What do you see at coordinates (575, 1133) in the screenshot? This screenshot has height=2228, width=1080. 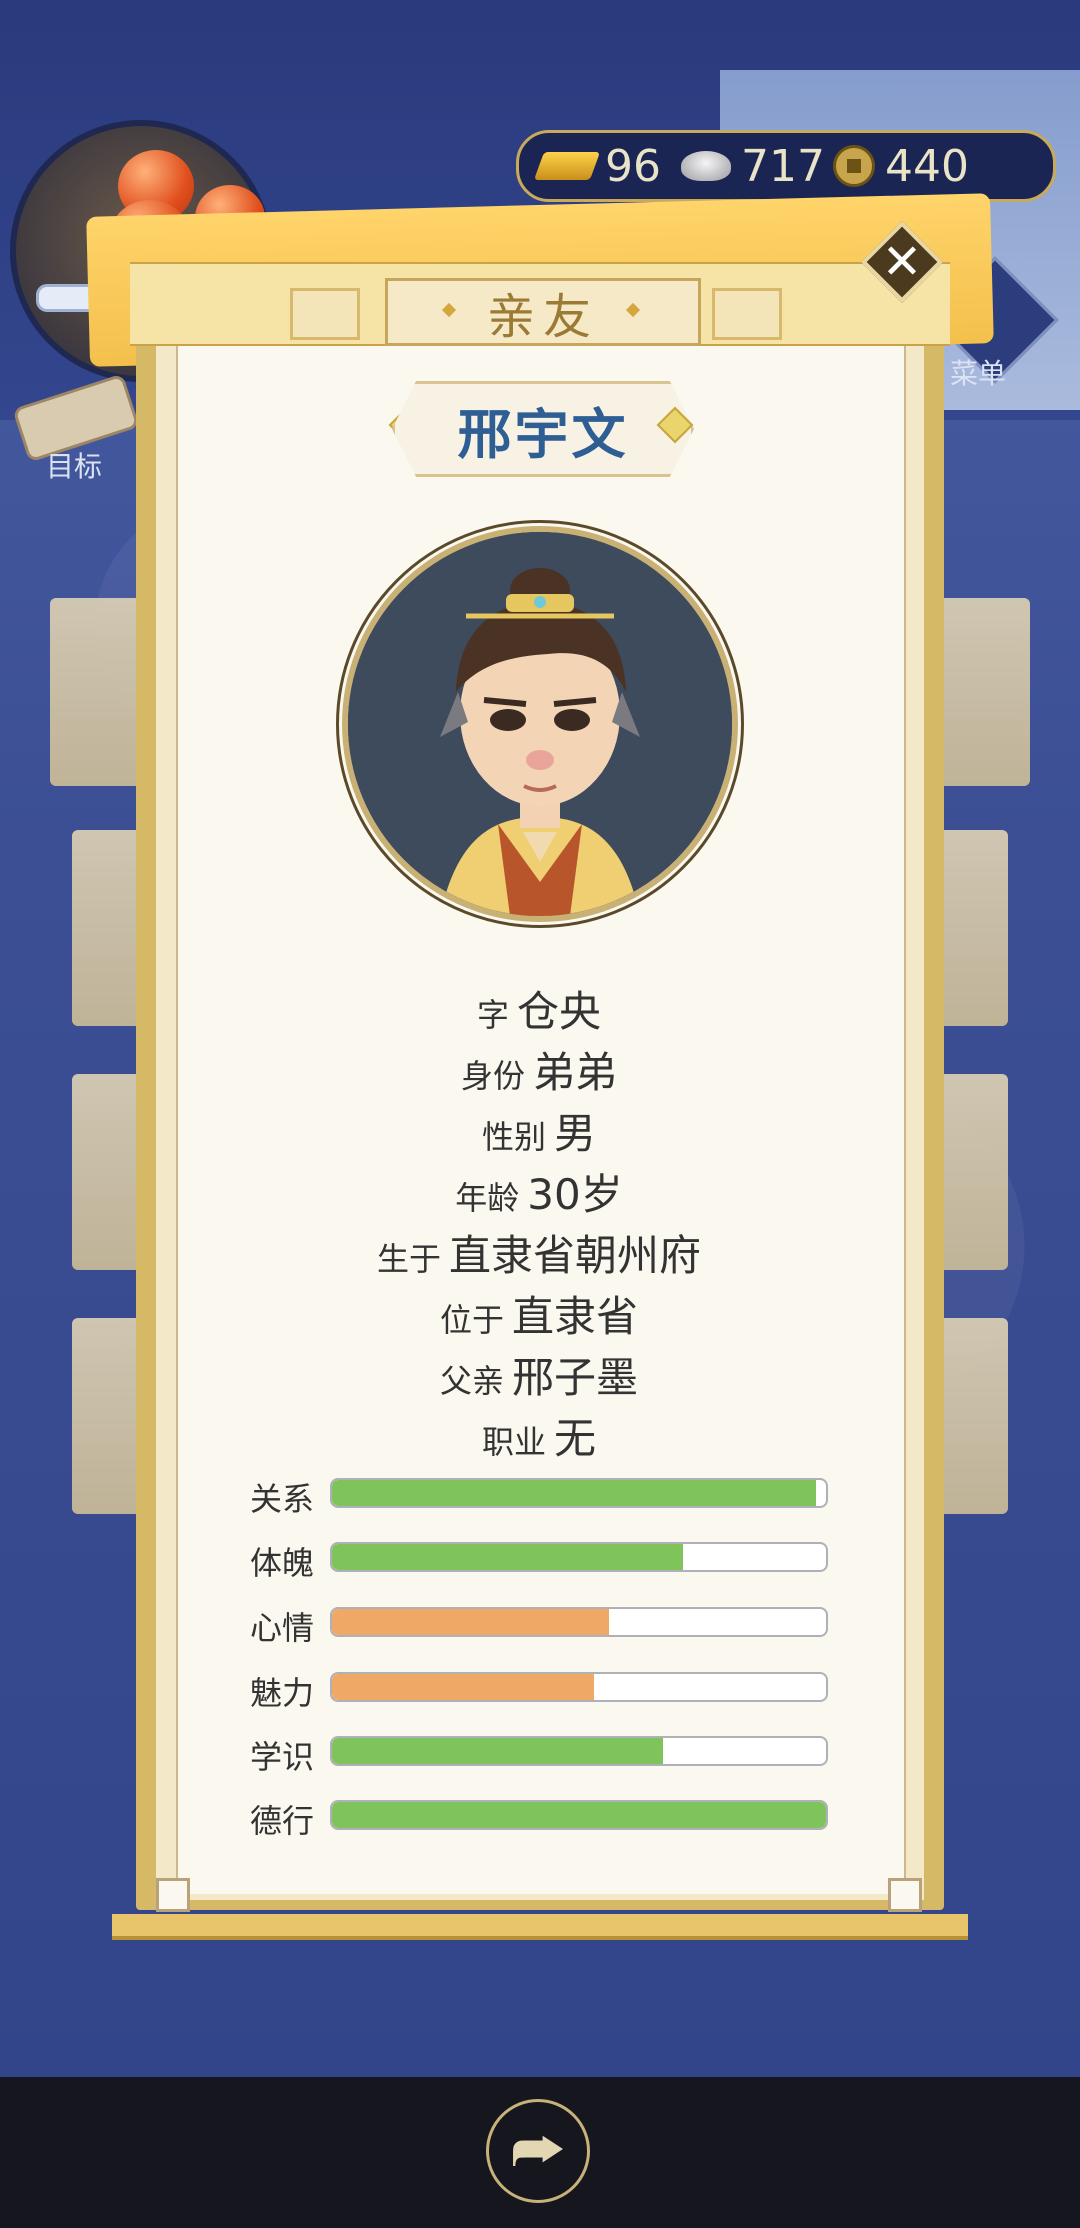 I see `info-value: 男` at bounding box center [575, 1133].